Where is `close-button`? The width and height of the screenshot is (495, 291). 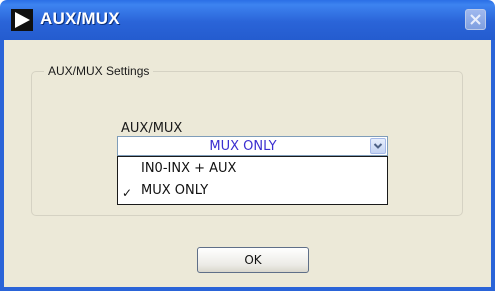
close-button is located at coordinates (475, 19).